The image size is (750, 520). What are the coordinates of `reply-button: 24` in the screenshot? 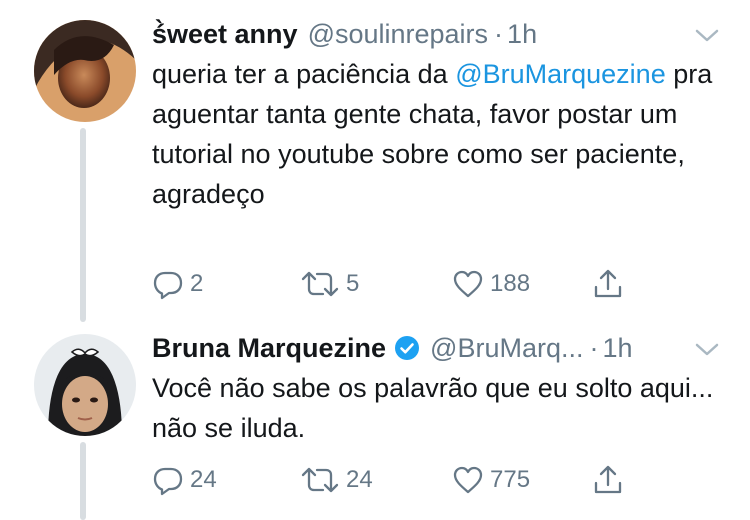 It's located at (184, 480).